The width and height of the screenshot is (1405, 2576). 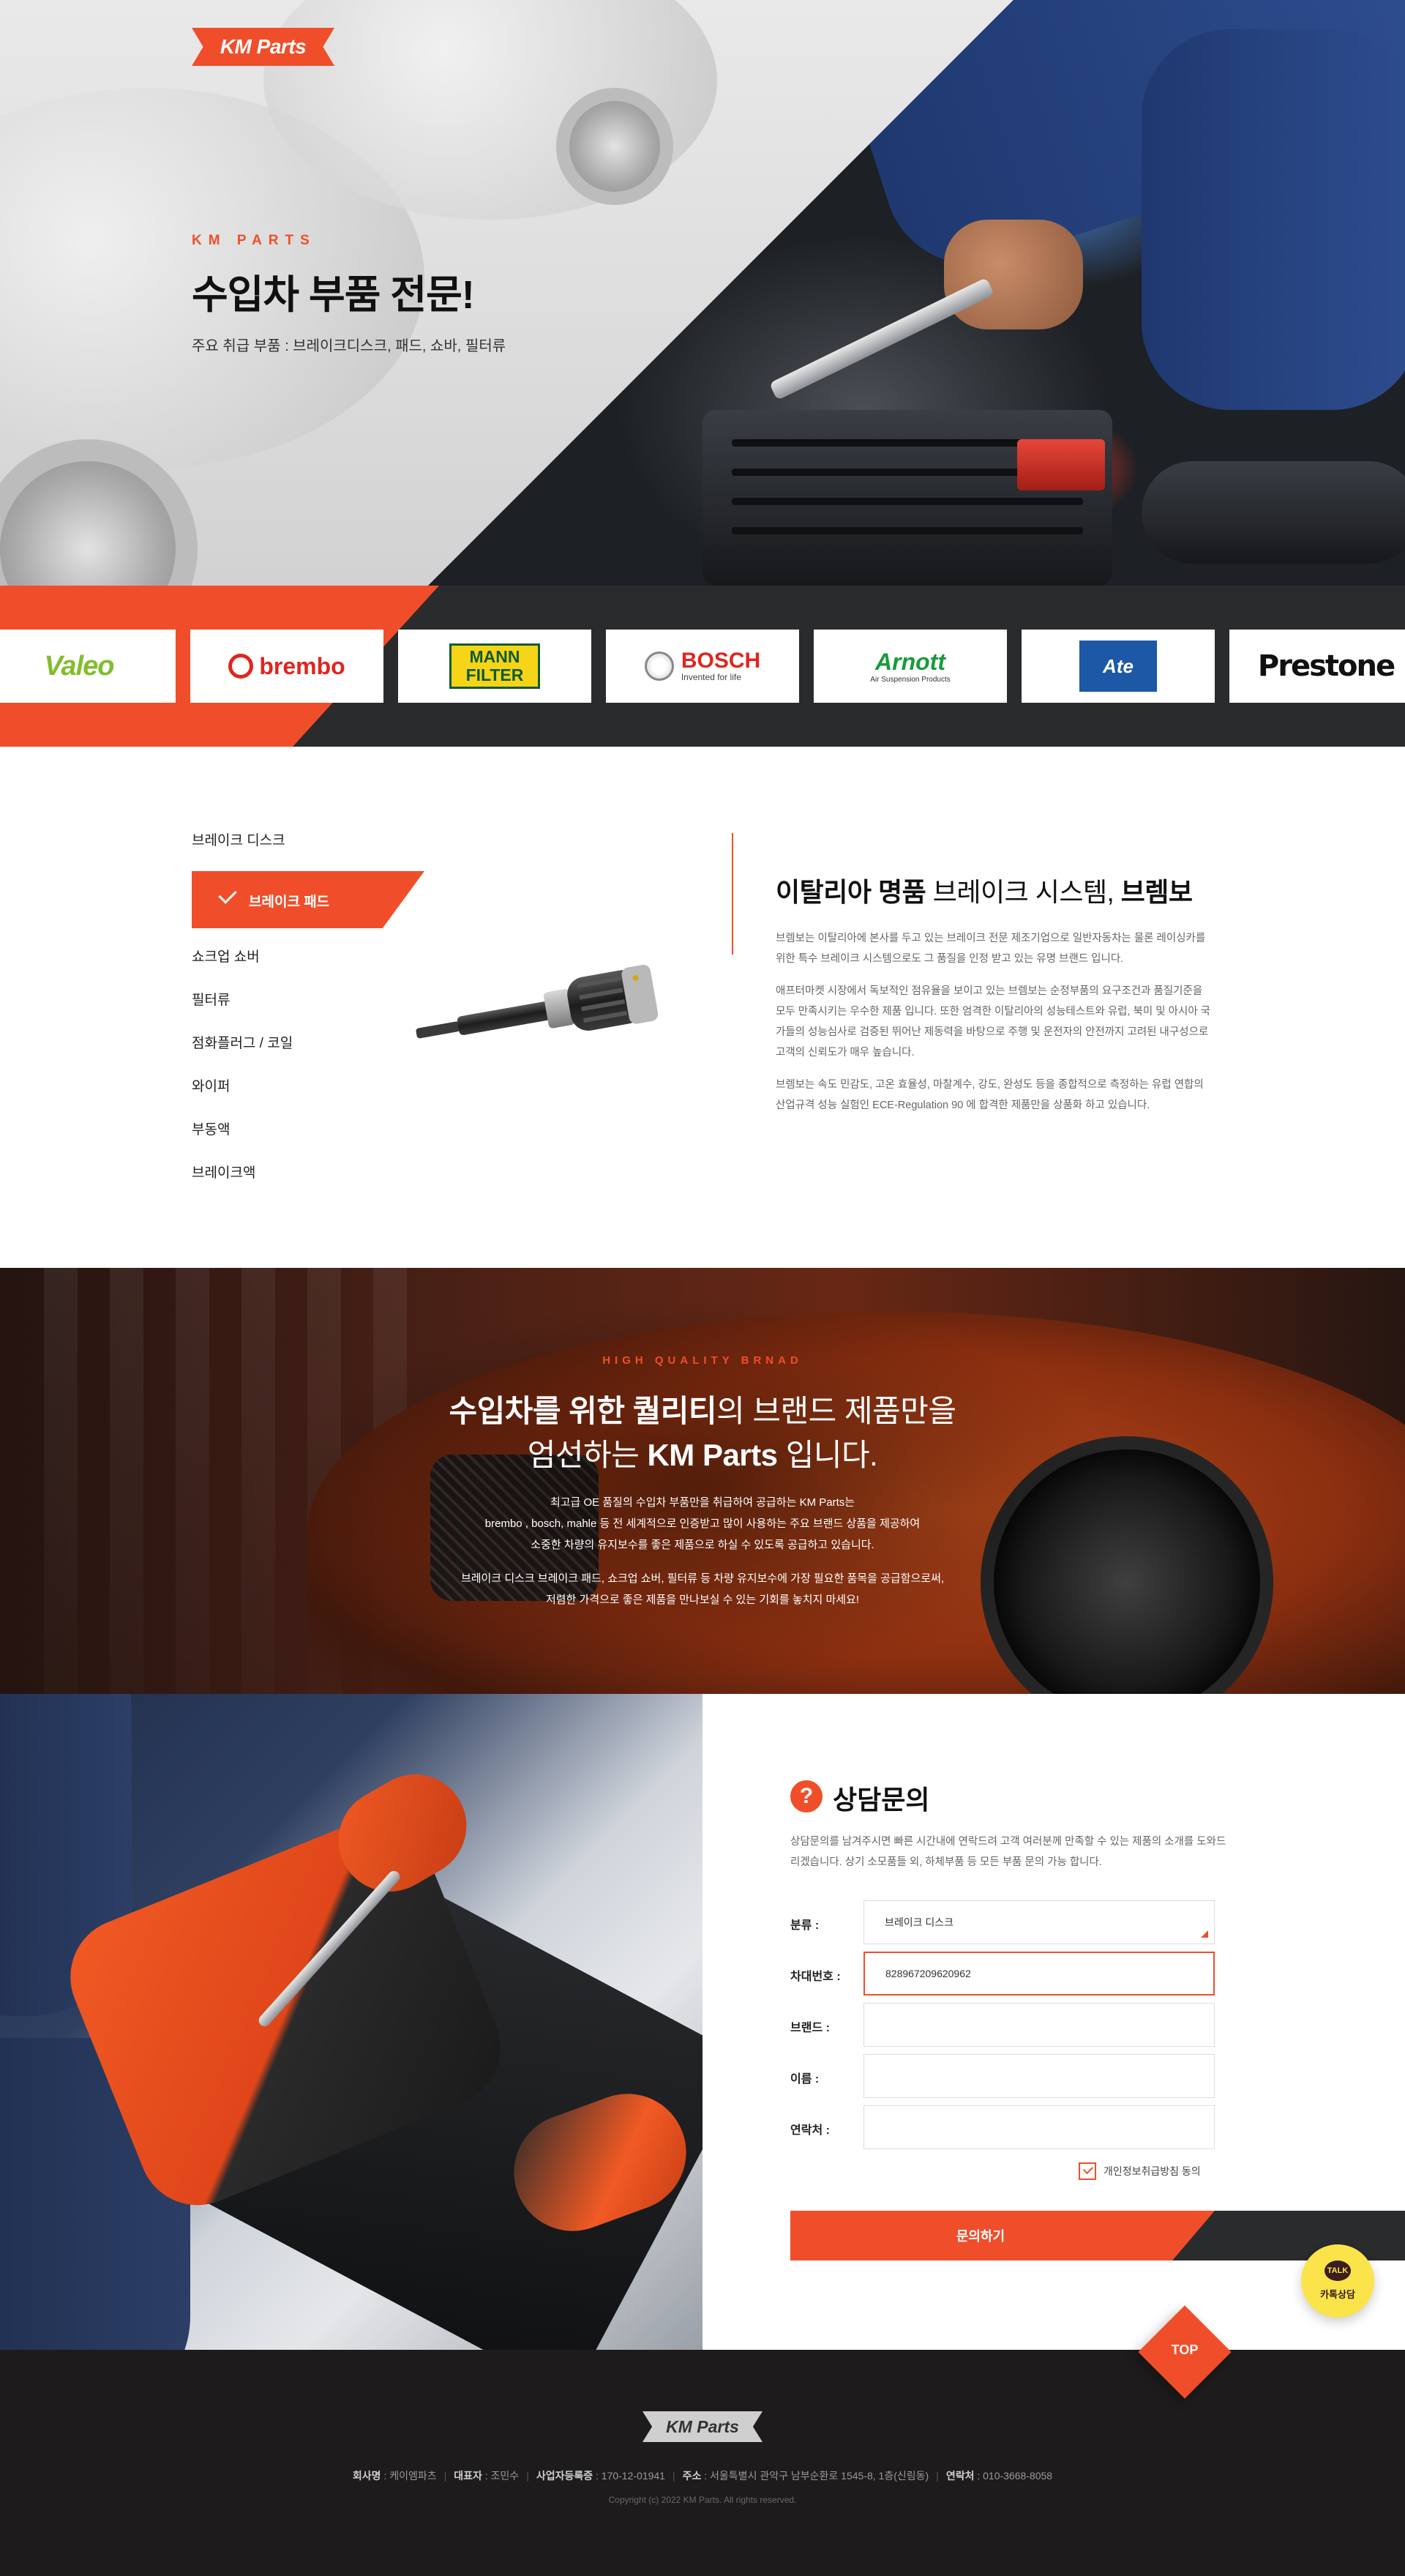 I want to click on category-item: 부동액, so click(x=211, y=1128).